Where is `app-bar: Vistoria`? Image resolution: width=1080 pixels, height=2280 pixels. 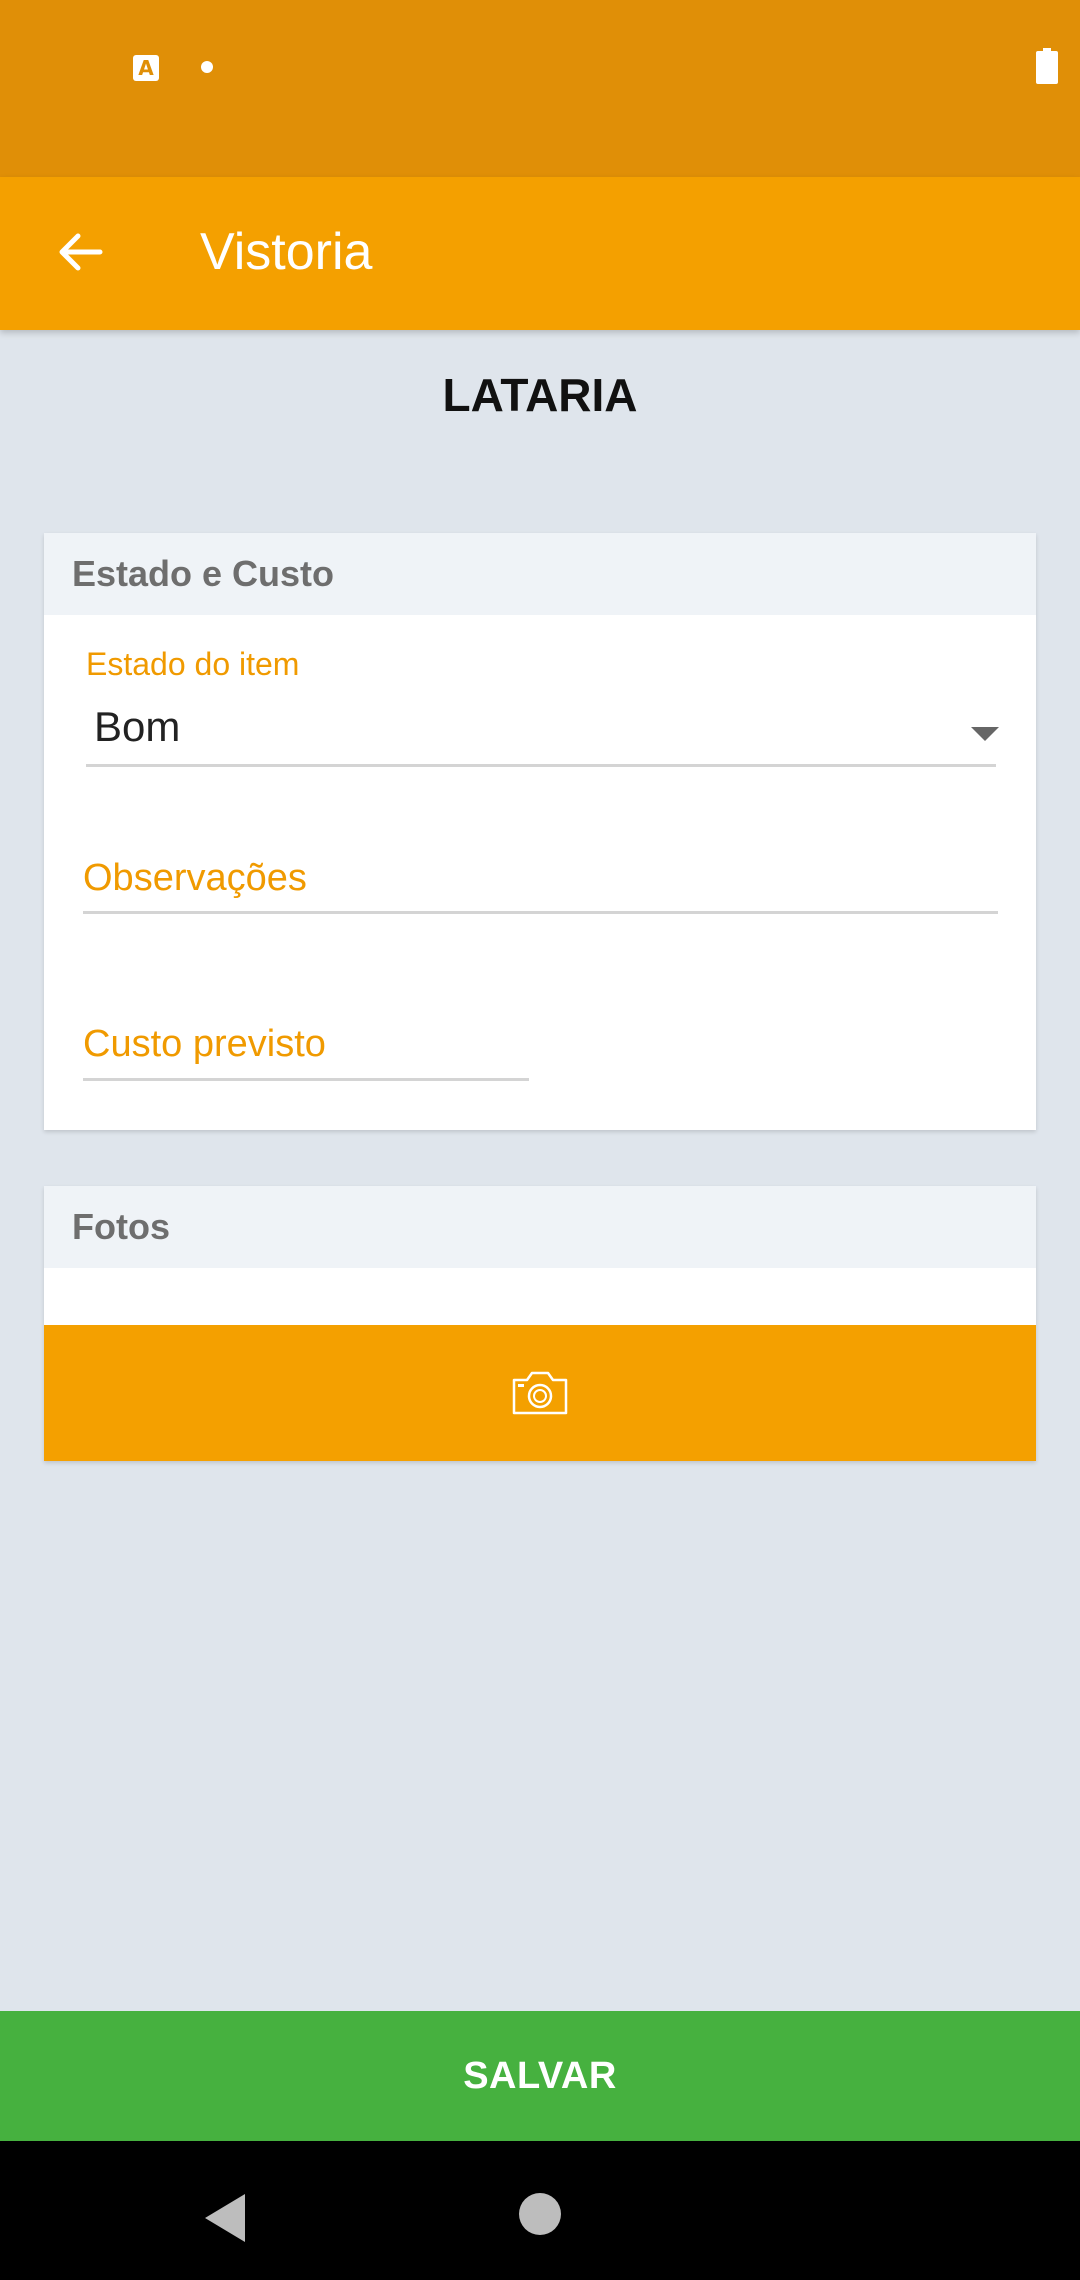
app-bar: Vistoria is located at coordinates (540, 253).